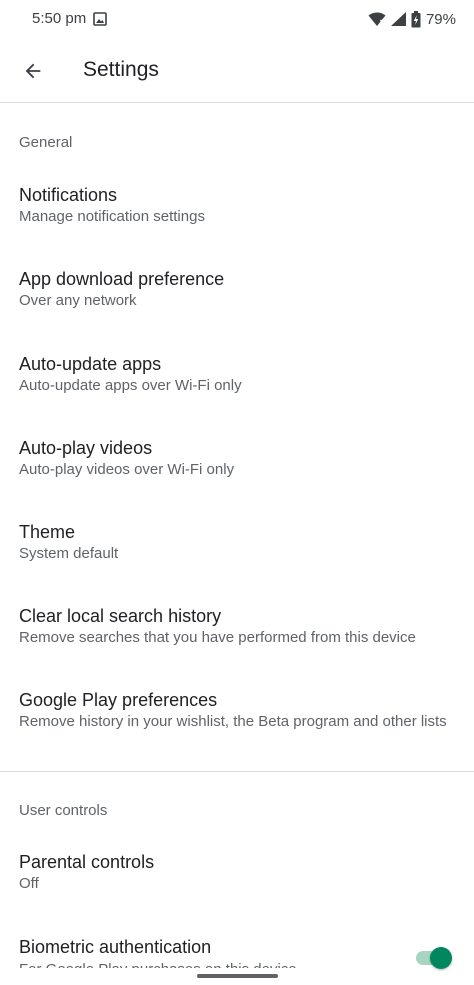 The height and width of the screenshot is (985, 474). I want to click on item-subtitle: Off, so click(29, 883).